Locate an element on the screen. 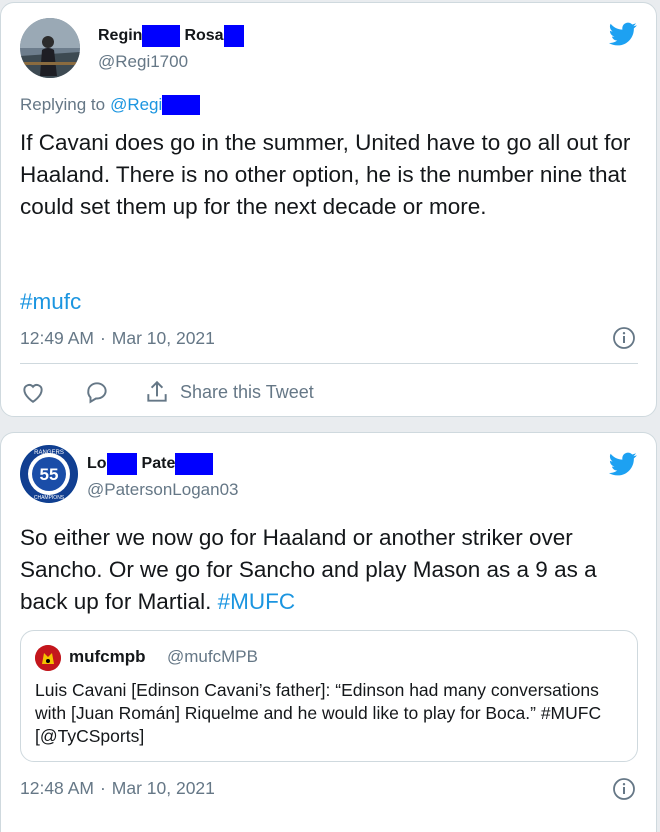 The width and height of the screenshot is (660, 832). badge-number: 55 is located at coordinates (49, 474).